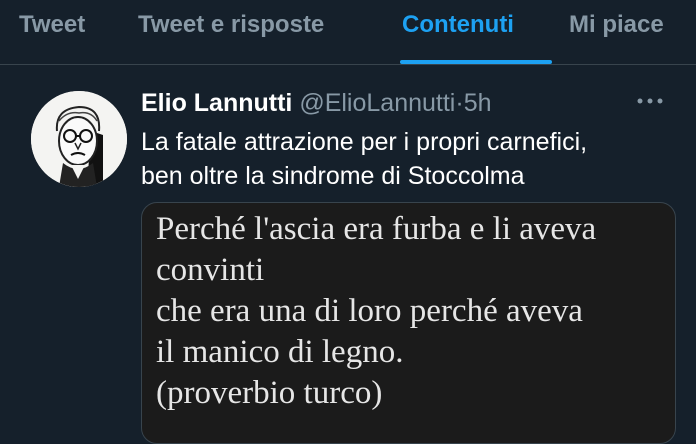 The image size is (696, 444). I want to click on quote-line: convinti, so click(210, 270).